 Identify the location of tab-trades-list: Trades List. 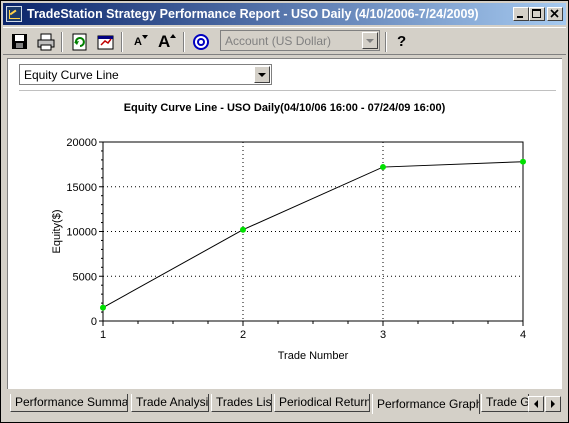
(241, 403).